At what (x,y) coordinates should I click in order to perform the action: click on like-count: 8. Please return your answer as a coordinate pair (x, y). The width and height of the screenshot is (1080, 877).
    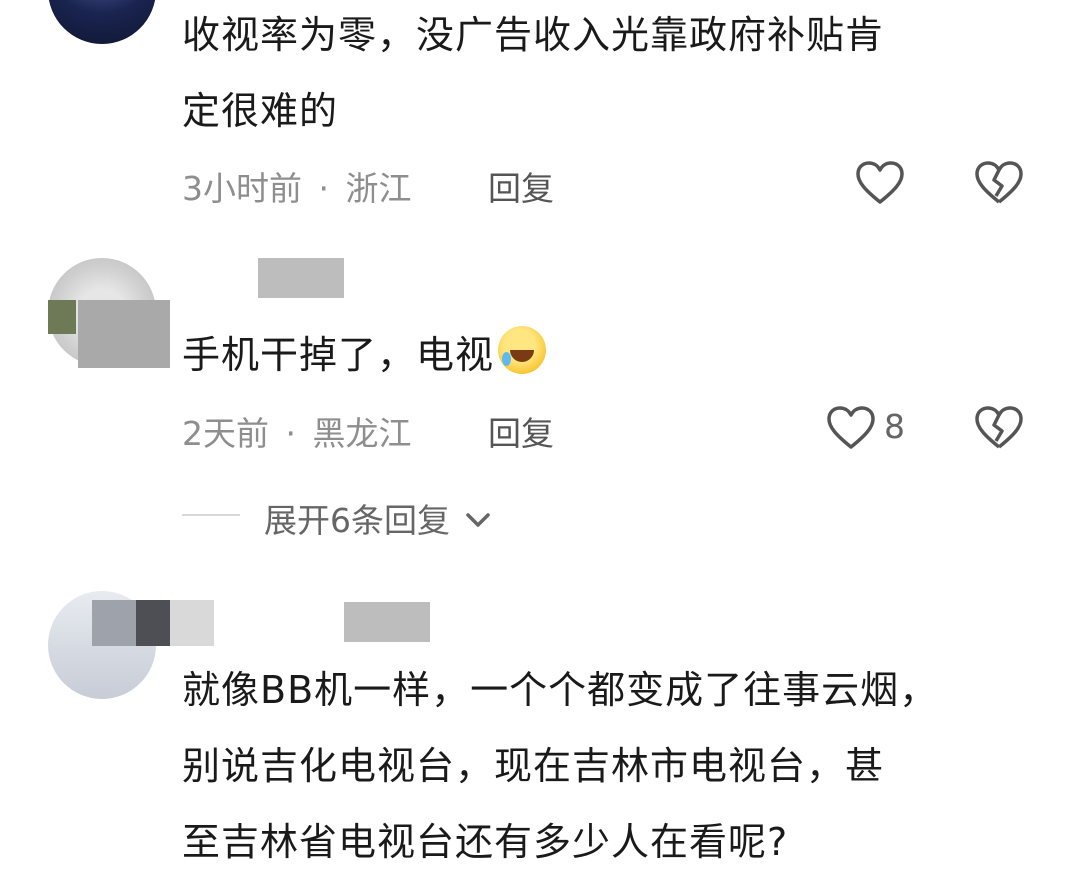
    Looking at the image, I should click on (894, 426).